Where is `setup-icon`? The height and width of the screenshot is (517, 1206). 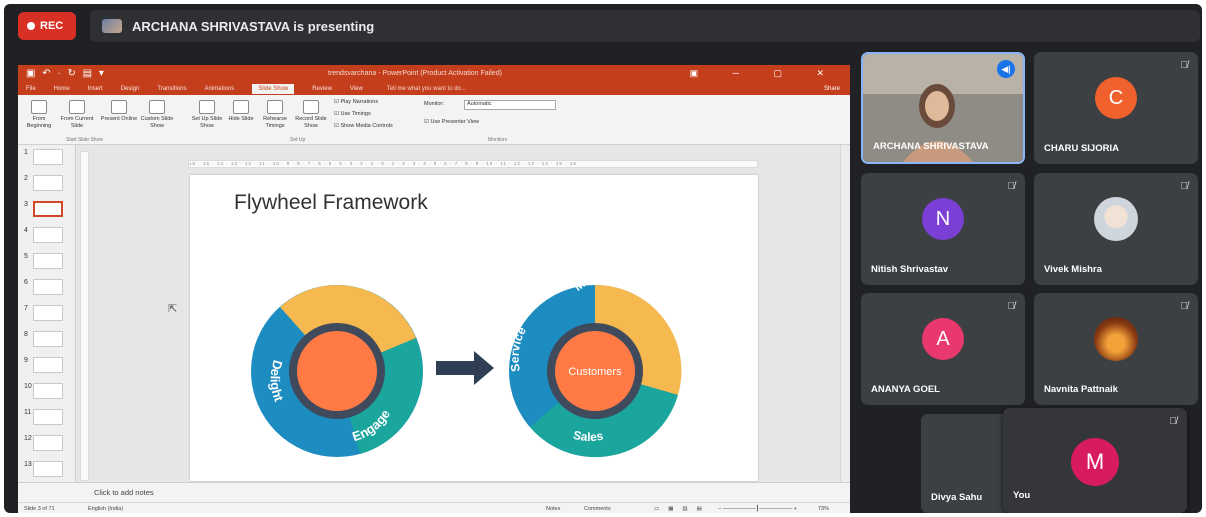
setup-icon is located at coordinates (207, 107).